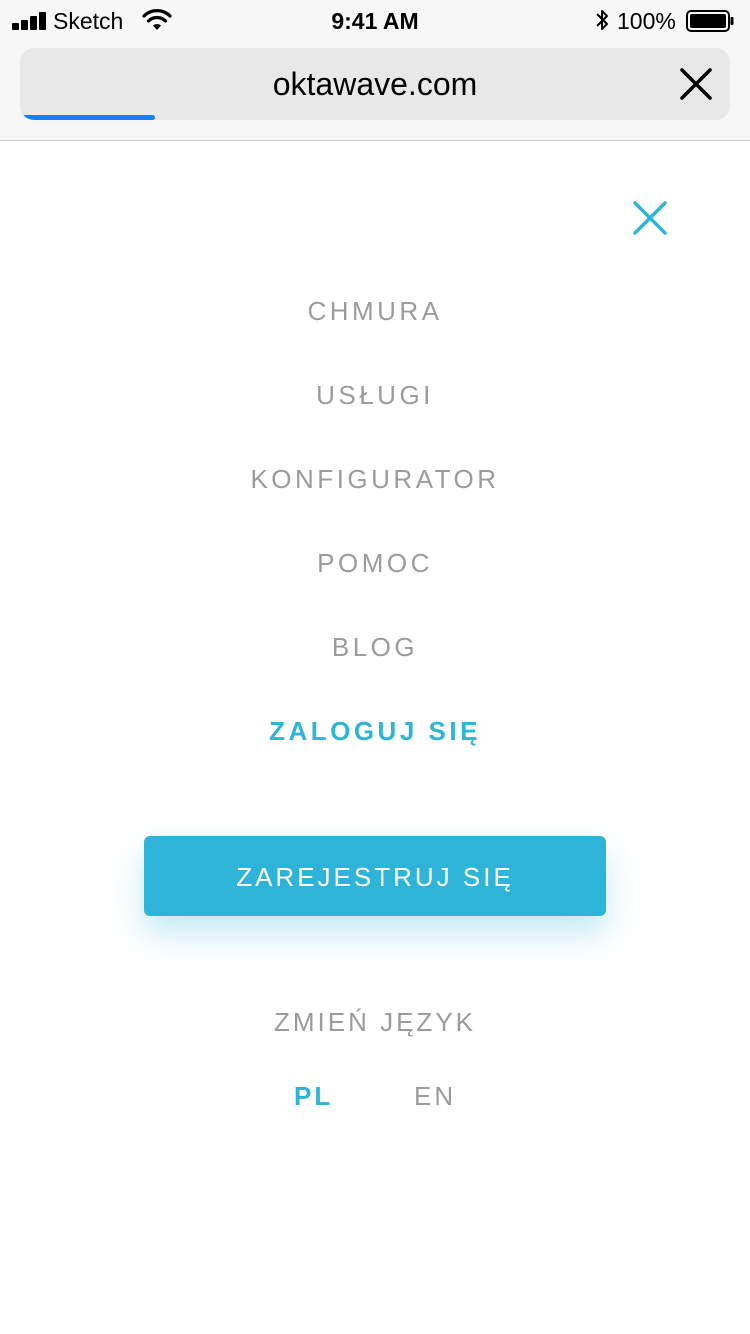 This screenshot has width=750, height=1334. Describe the element at coordinates (375, 20) in the screenshot. I see `status-bar: Sketch 9:41 AM 100%` at that location.